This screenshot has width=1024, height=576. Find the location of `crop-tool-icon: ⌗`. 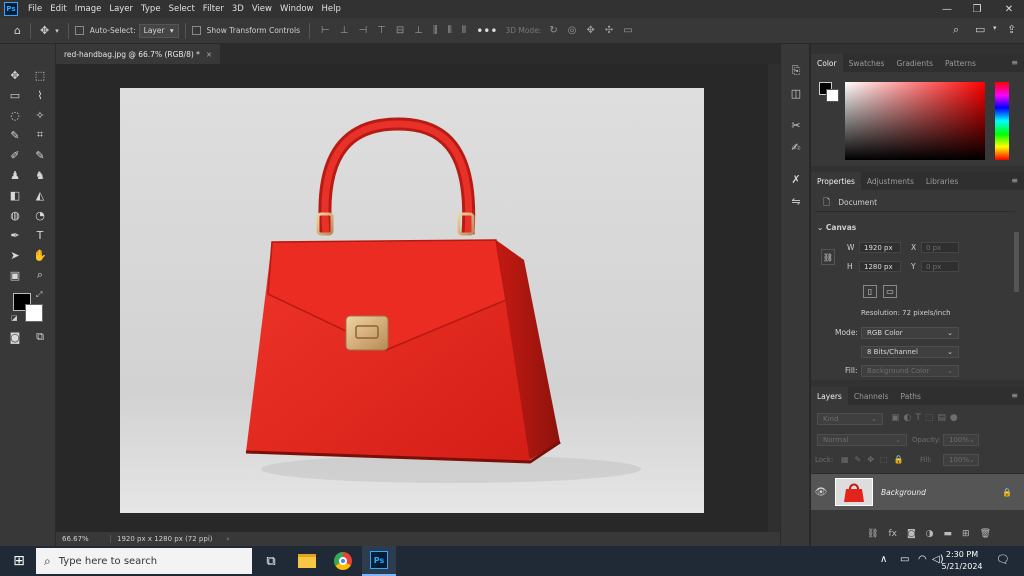

crop-tool-icon: ⌗ is located at coordinates (40, 135).